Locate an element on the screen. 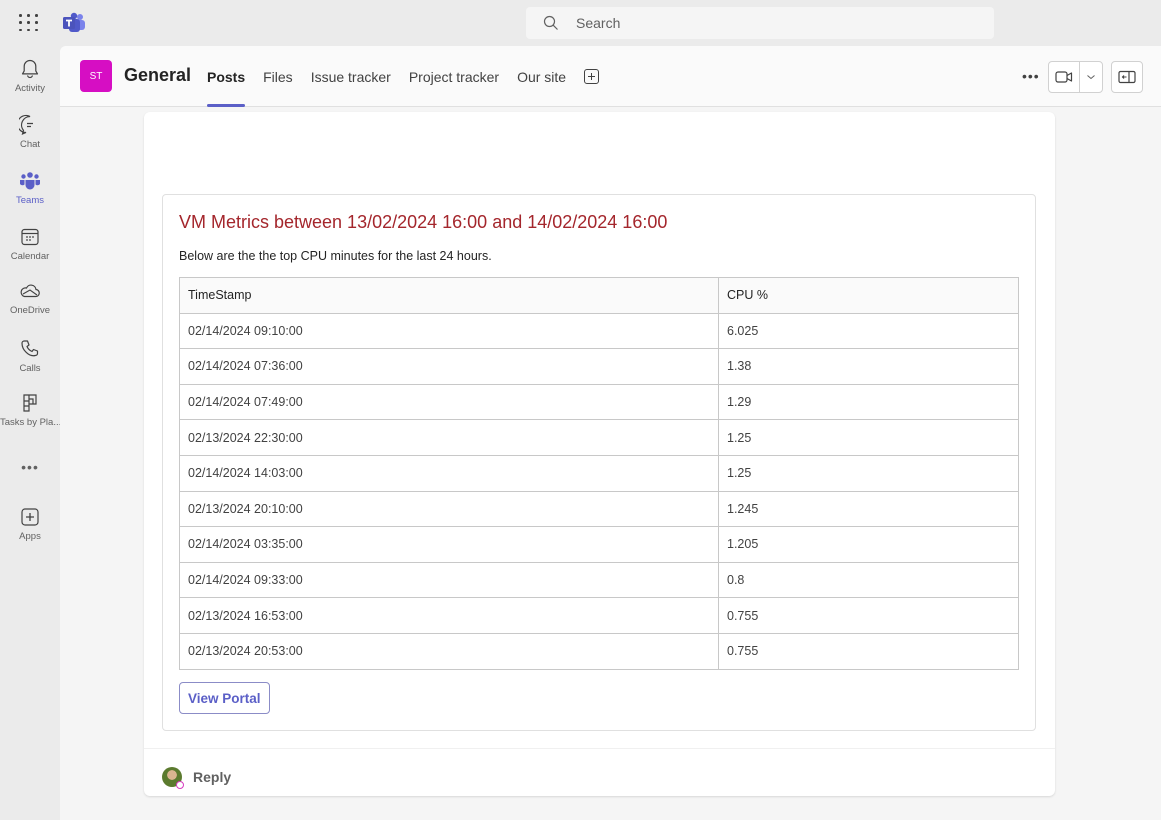 The image size is (1161, 820). cpu-cell: 6.025 is located at coordinates (868, 331).